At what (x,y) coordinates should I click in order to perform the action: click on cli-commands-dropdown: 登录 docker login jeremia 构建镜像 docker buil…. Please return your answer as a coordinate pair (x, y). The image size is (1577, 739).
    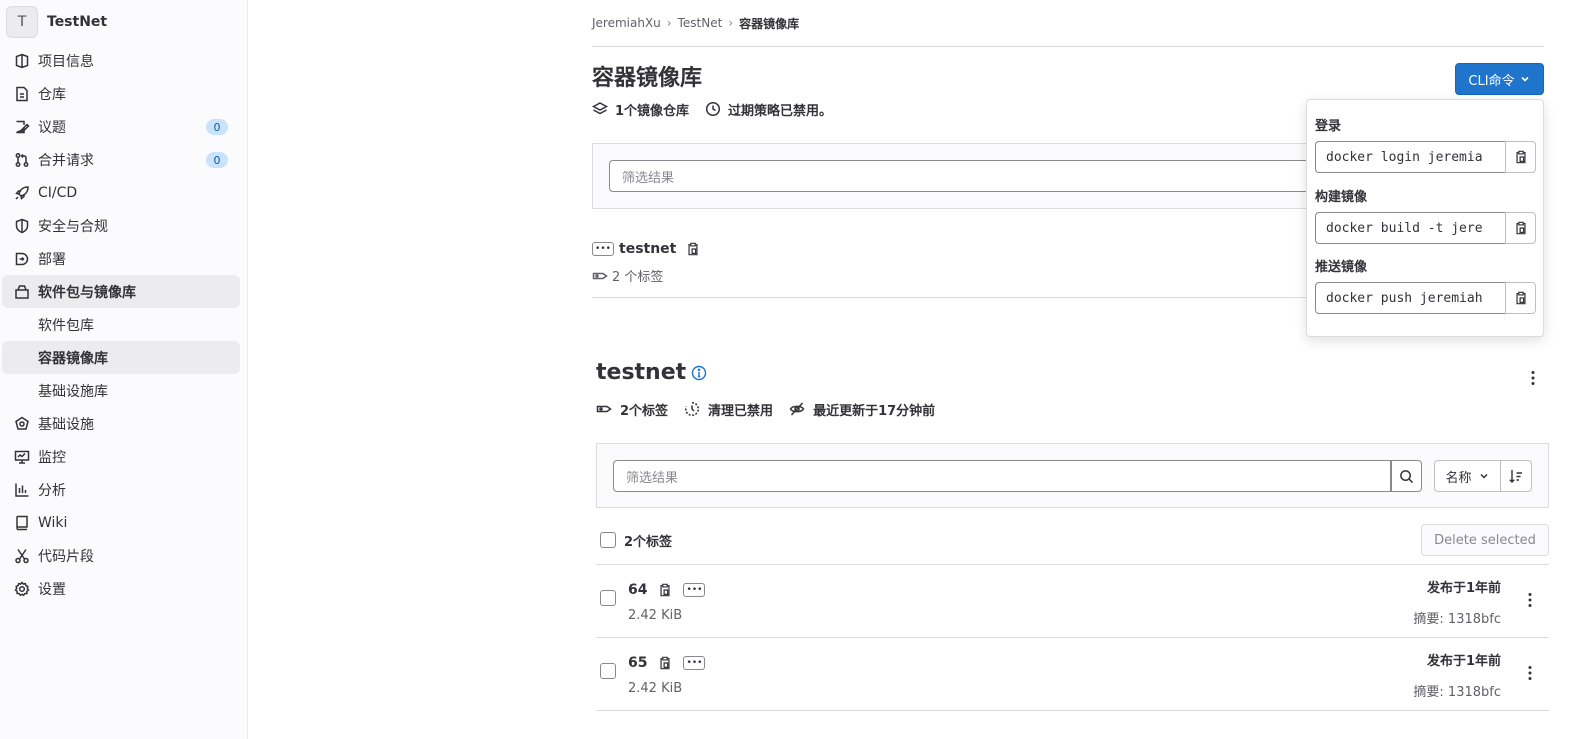
    Looking at the image, I should click on (1425, 218).